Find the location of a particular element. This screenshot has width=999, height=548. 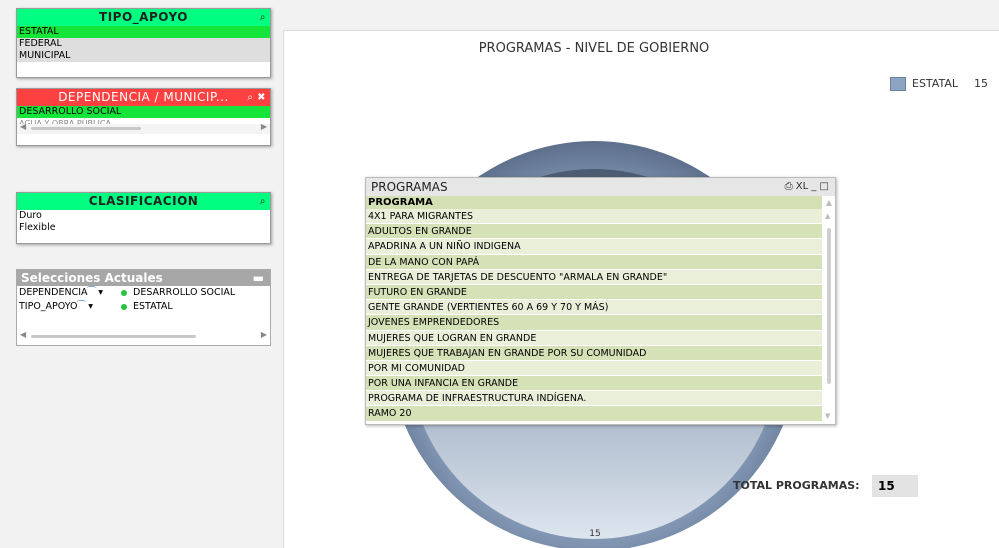

total-programs-value: 15 is located at coordinates (895, 486).